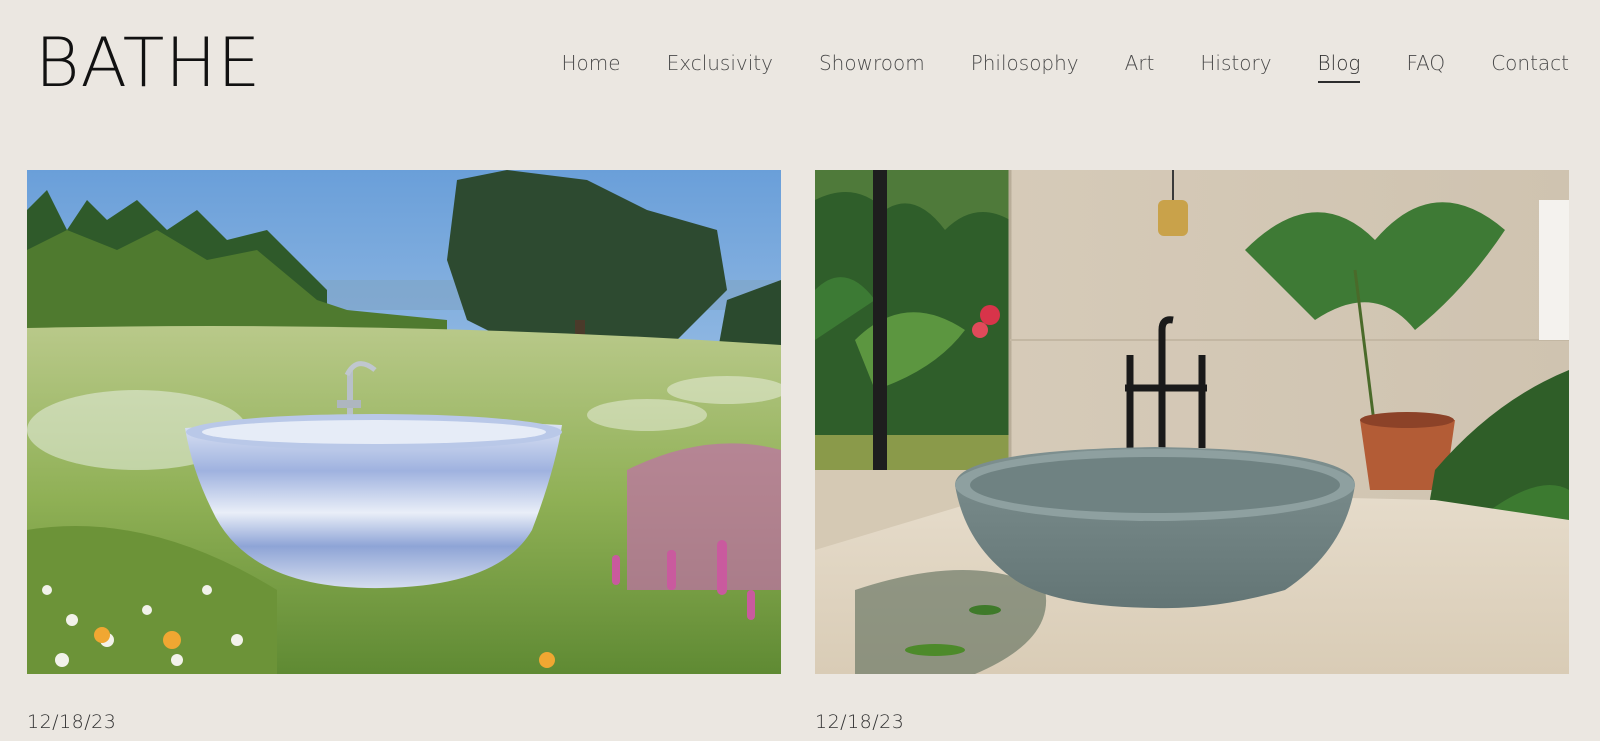 This screenshot has height=741, width=1600. Describe the element at coordinates (1425, 67) in the screenshot. I see `nav-faq: FAQ` at that location.